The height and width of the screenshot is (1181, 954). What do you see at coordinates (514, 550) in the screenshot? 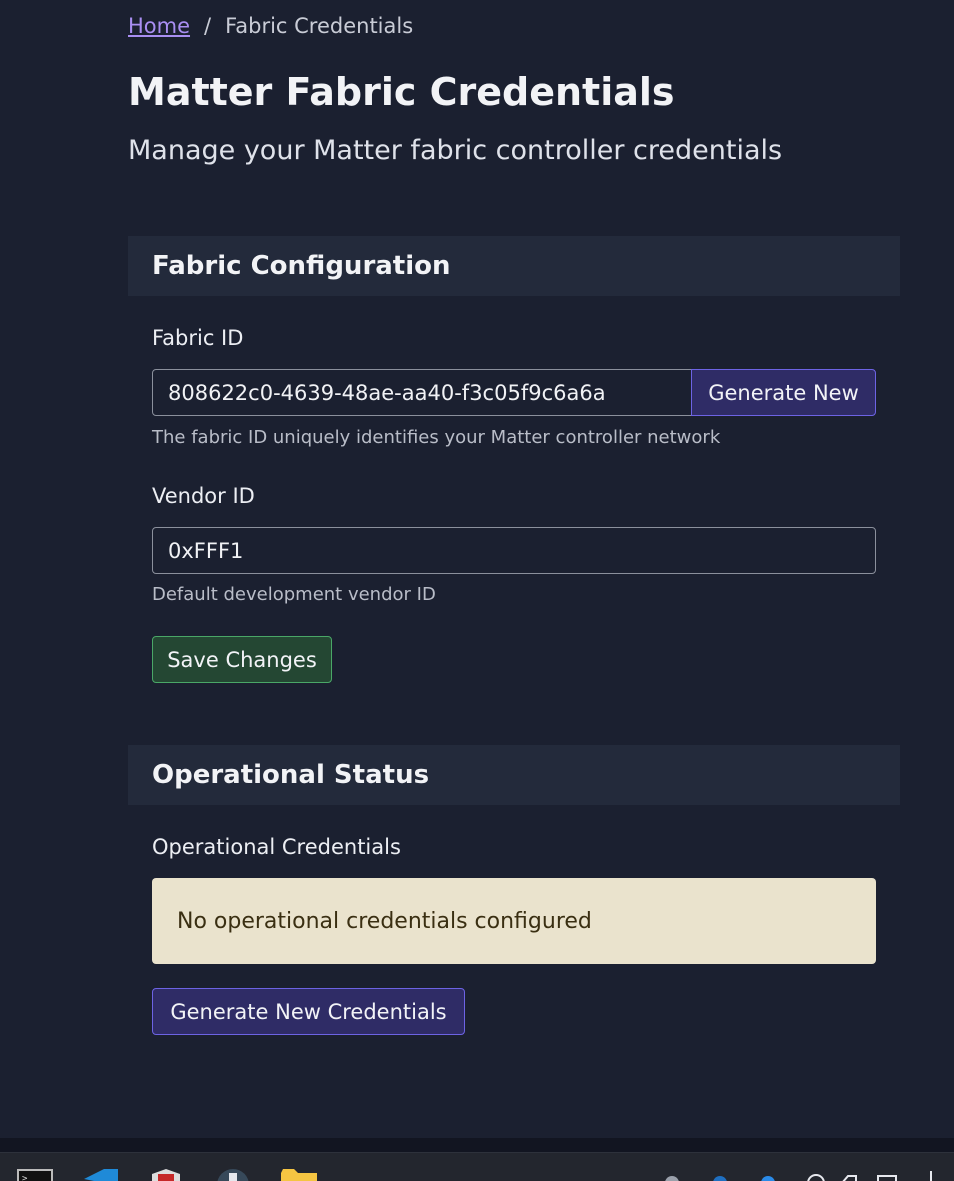
I see `vendor-id-input` at bounding box center [514, 550].